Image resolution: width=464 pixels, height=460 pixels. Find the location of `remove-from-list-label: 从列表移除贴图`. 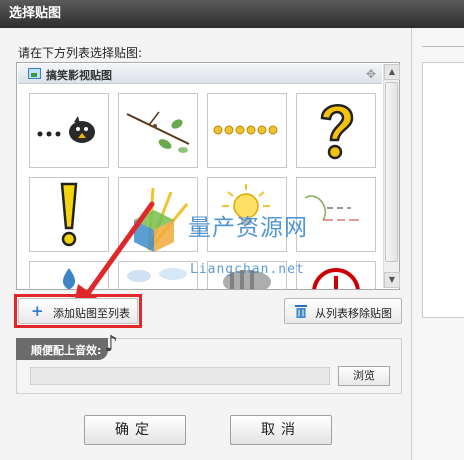

remove-from-list-label: 从列表移除贴图 is located at coordinates (353, 313).